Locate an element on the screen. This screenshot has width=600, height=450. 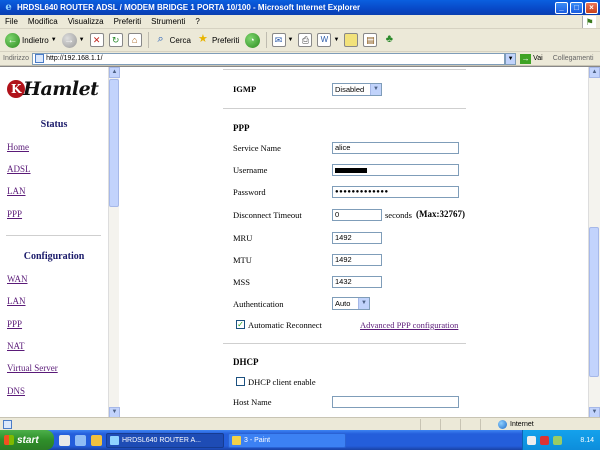
igmp-select: Disabled ▼ is located at coordinates (357, 89).